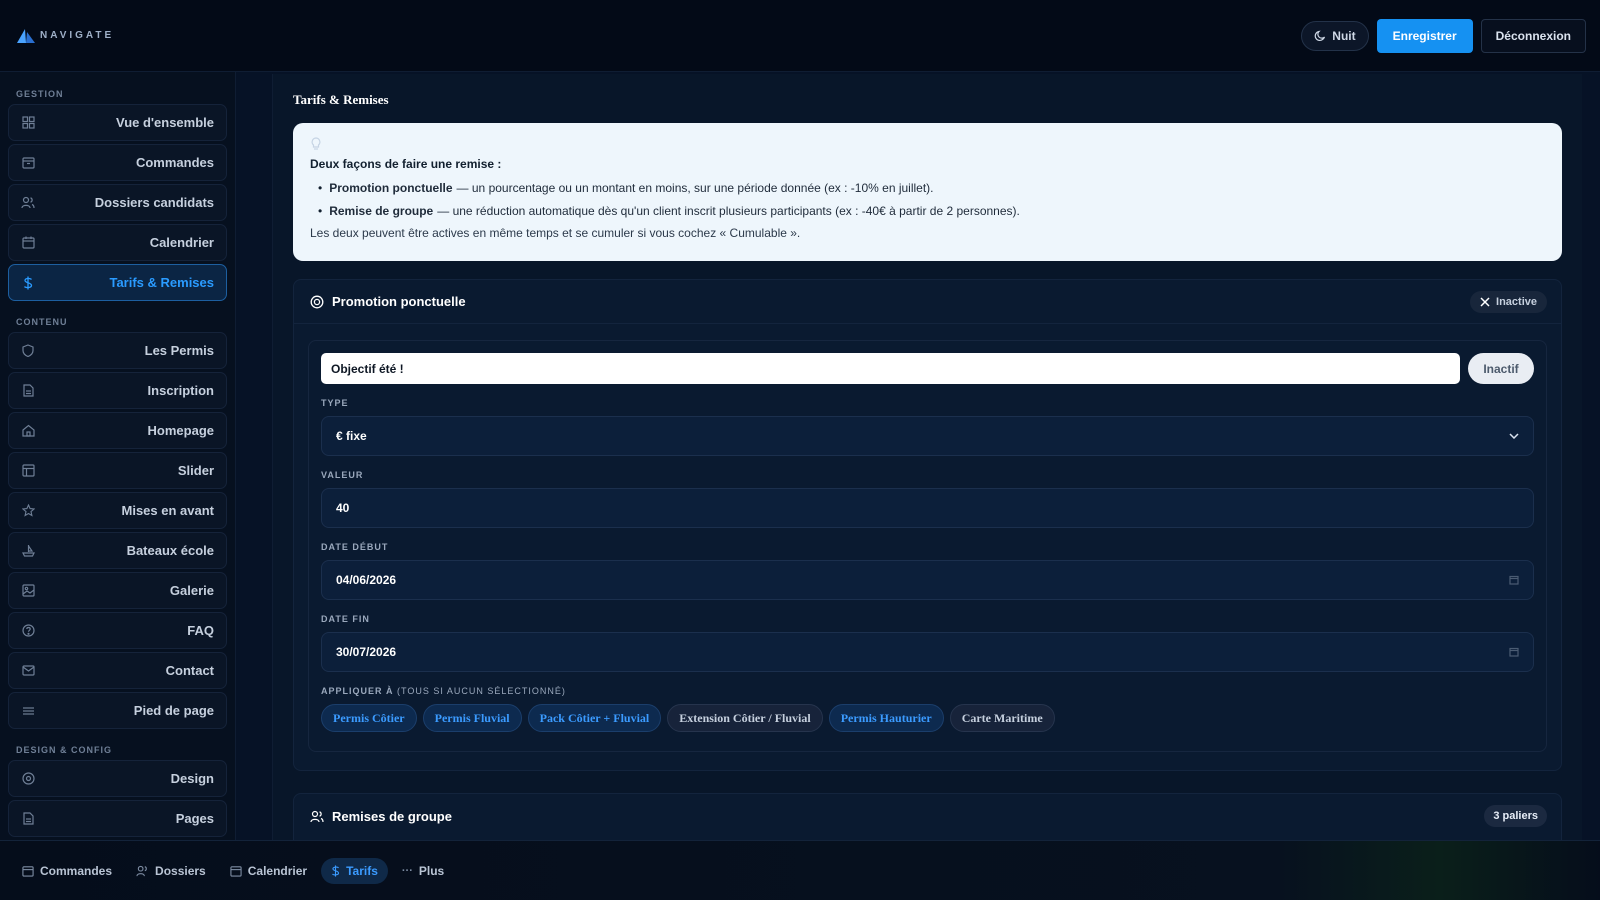  I want to click on sidebar-item-footer: Pied de page, so click(117, 710).